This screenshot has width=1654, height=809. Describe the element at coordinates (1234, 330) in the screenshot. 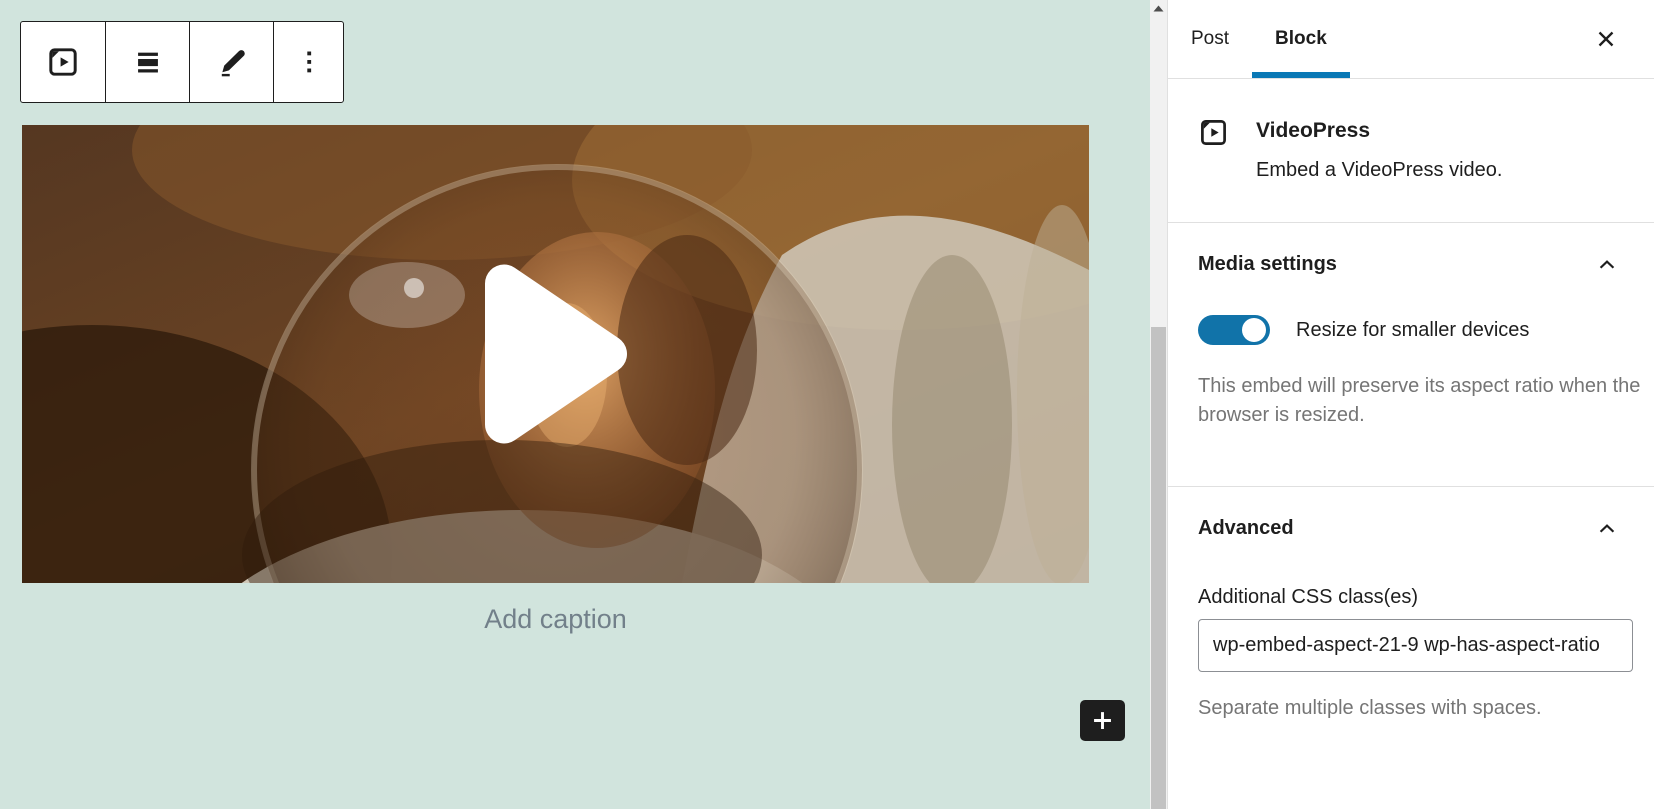

I see `resize-toggle` at that location.